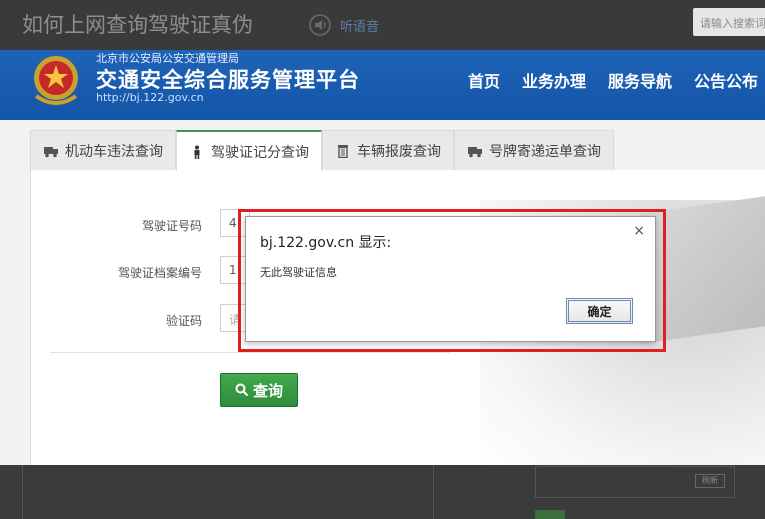  I want to click on query-tabs: 机动车违法查询 驾驶证记分查询 车辆报废查询 号牌寄递运单查询, so click(322, 150).